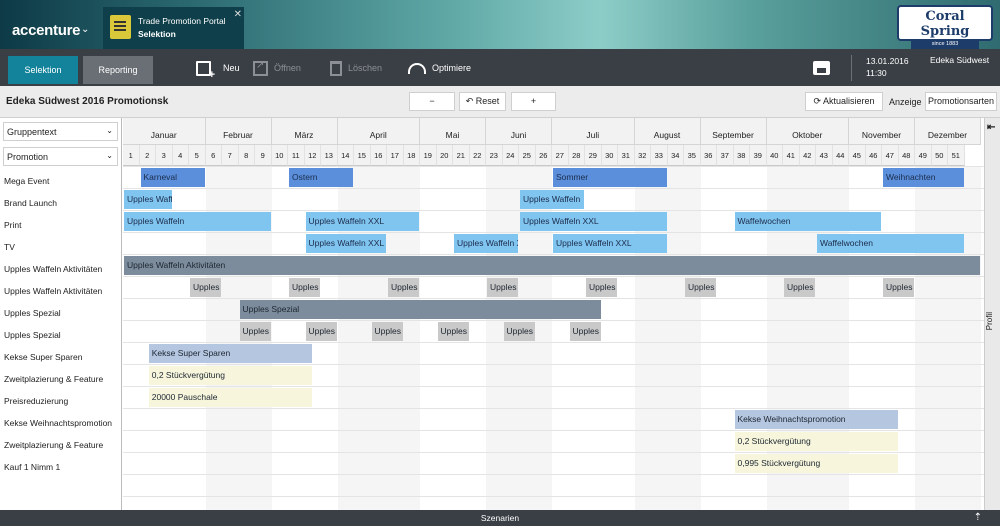 This screenshot has height=526, width=1000. Describe the element at coordinates (667, 131) in the screenshot. I see `month-header: August` at that location.